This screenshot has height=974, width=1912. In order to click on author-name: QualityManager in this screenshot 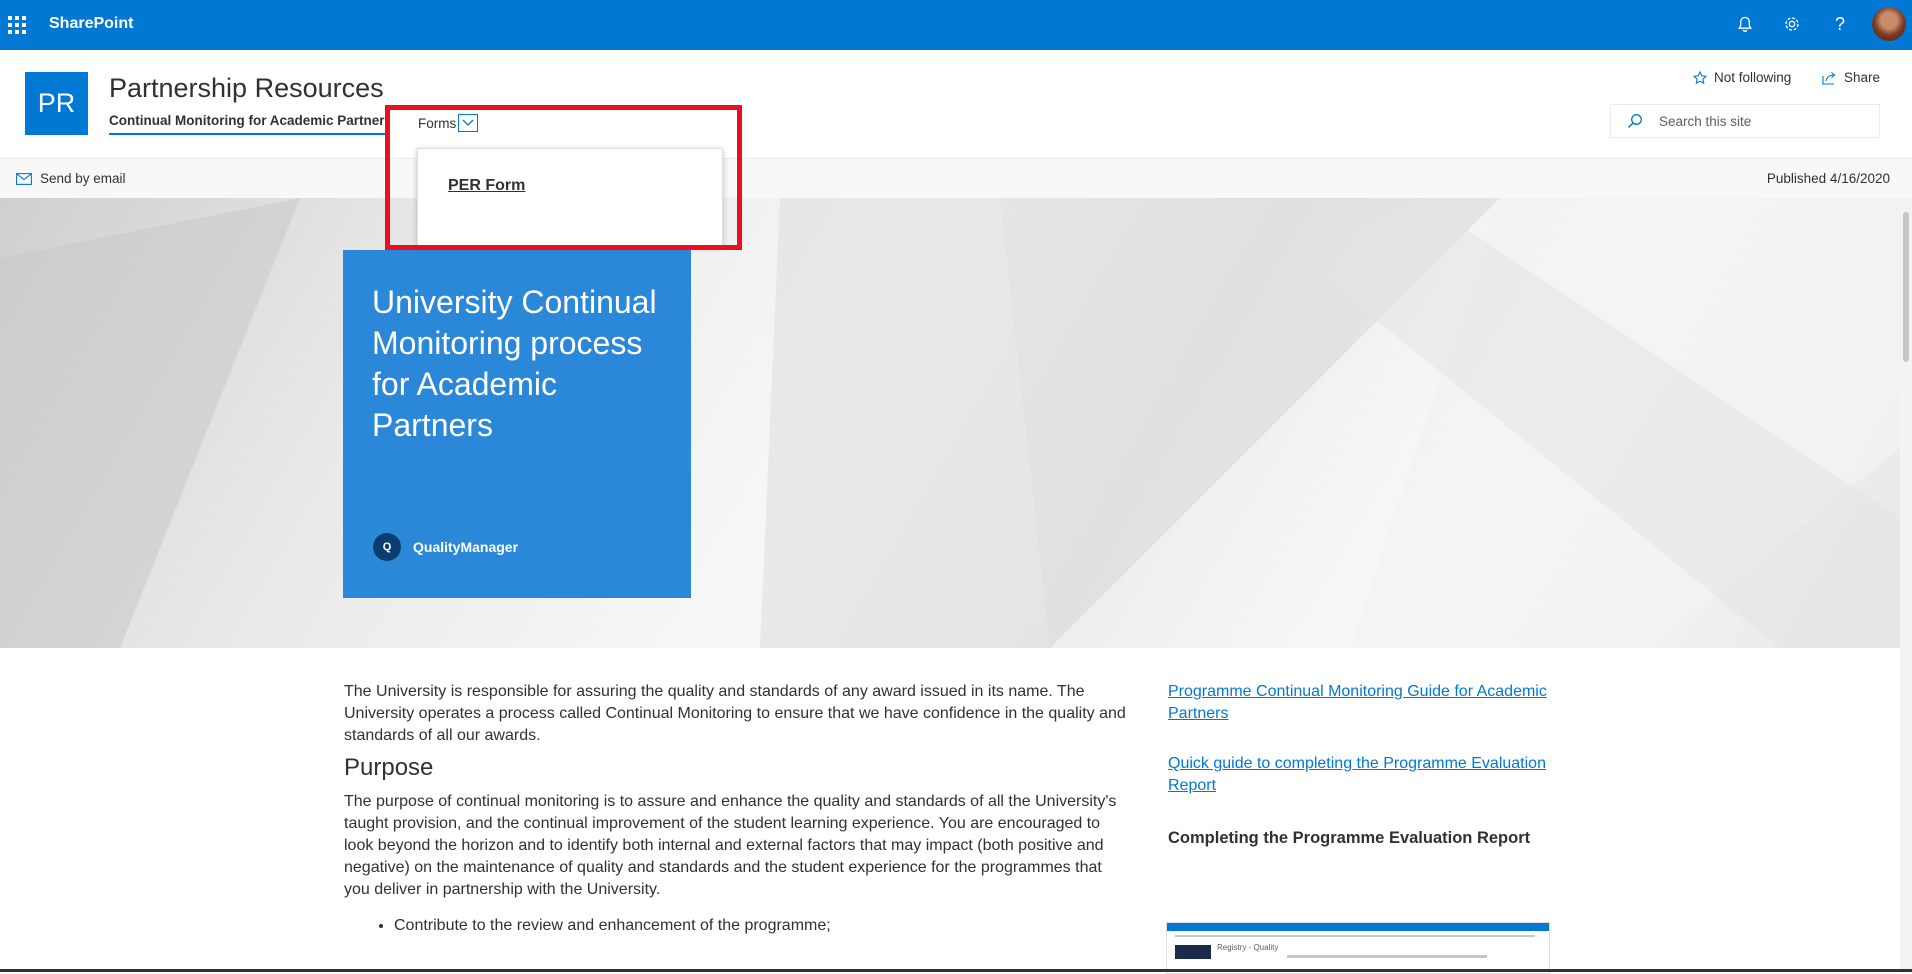, I will do `click(465, 547)`.